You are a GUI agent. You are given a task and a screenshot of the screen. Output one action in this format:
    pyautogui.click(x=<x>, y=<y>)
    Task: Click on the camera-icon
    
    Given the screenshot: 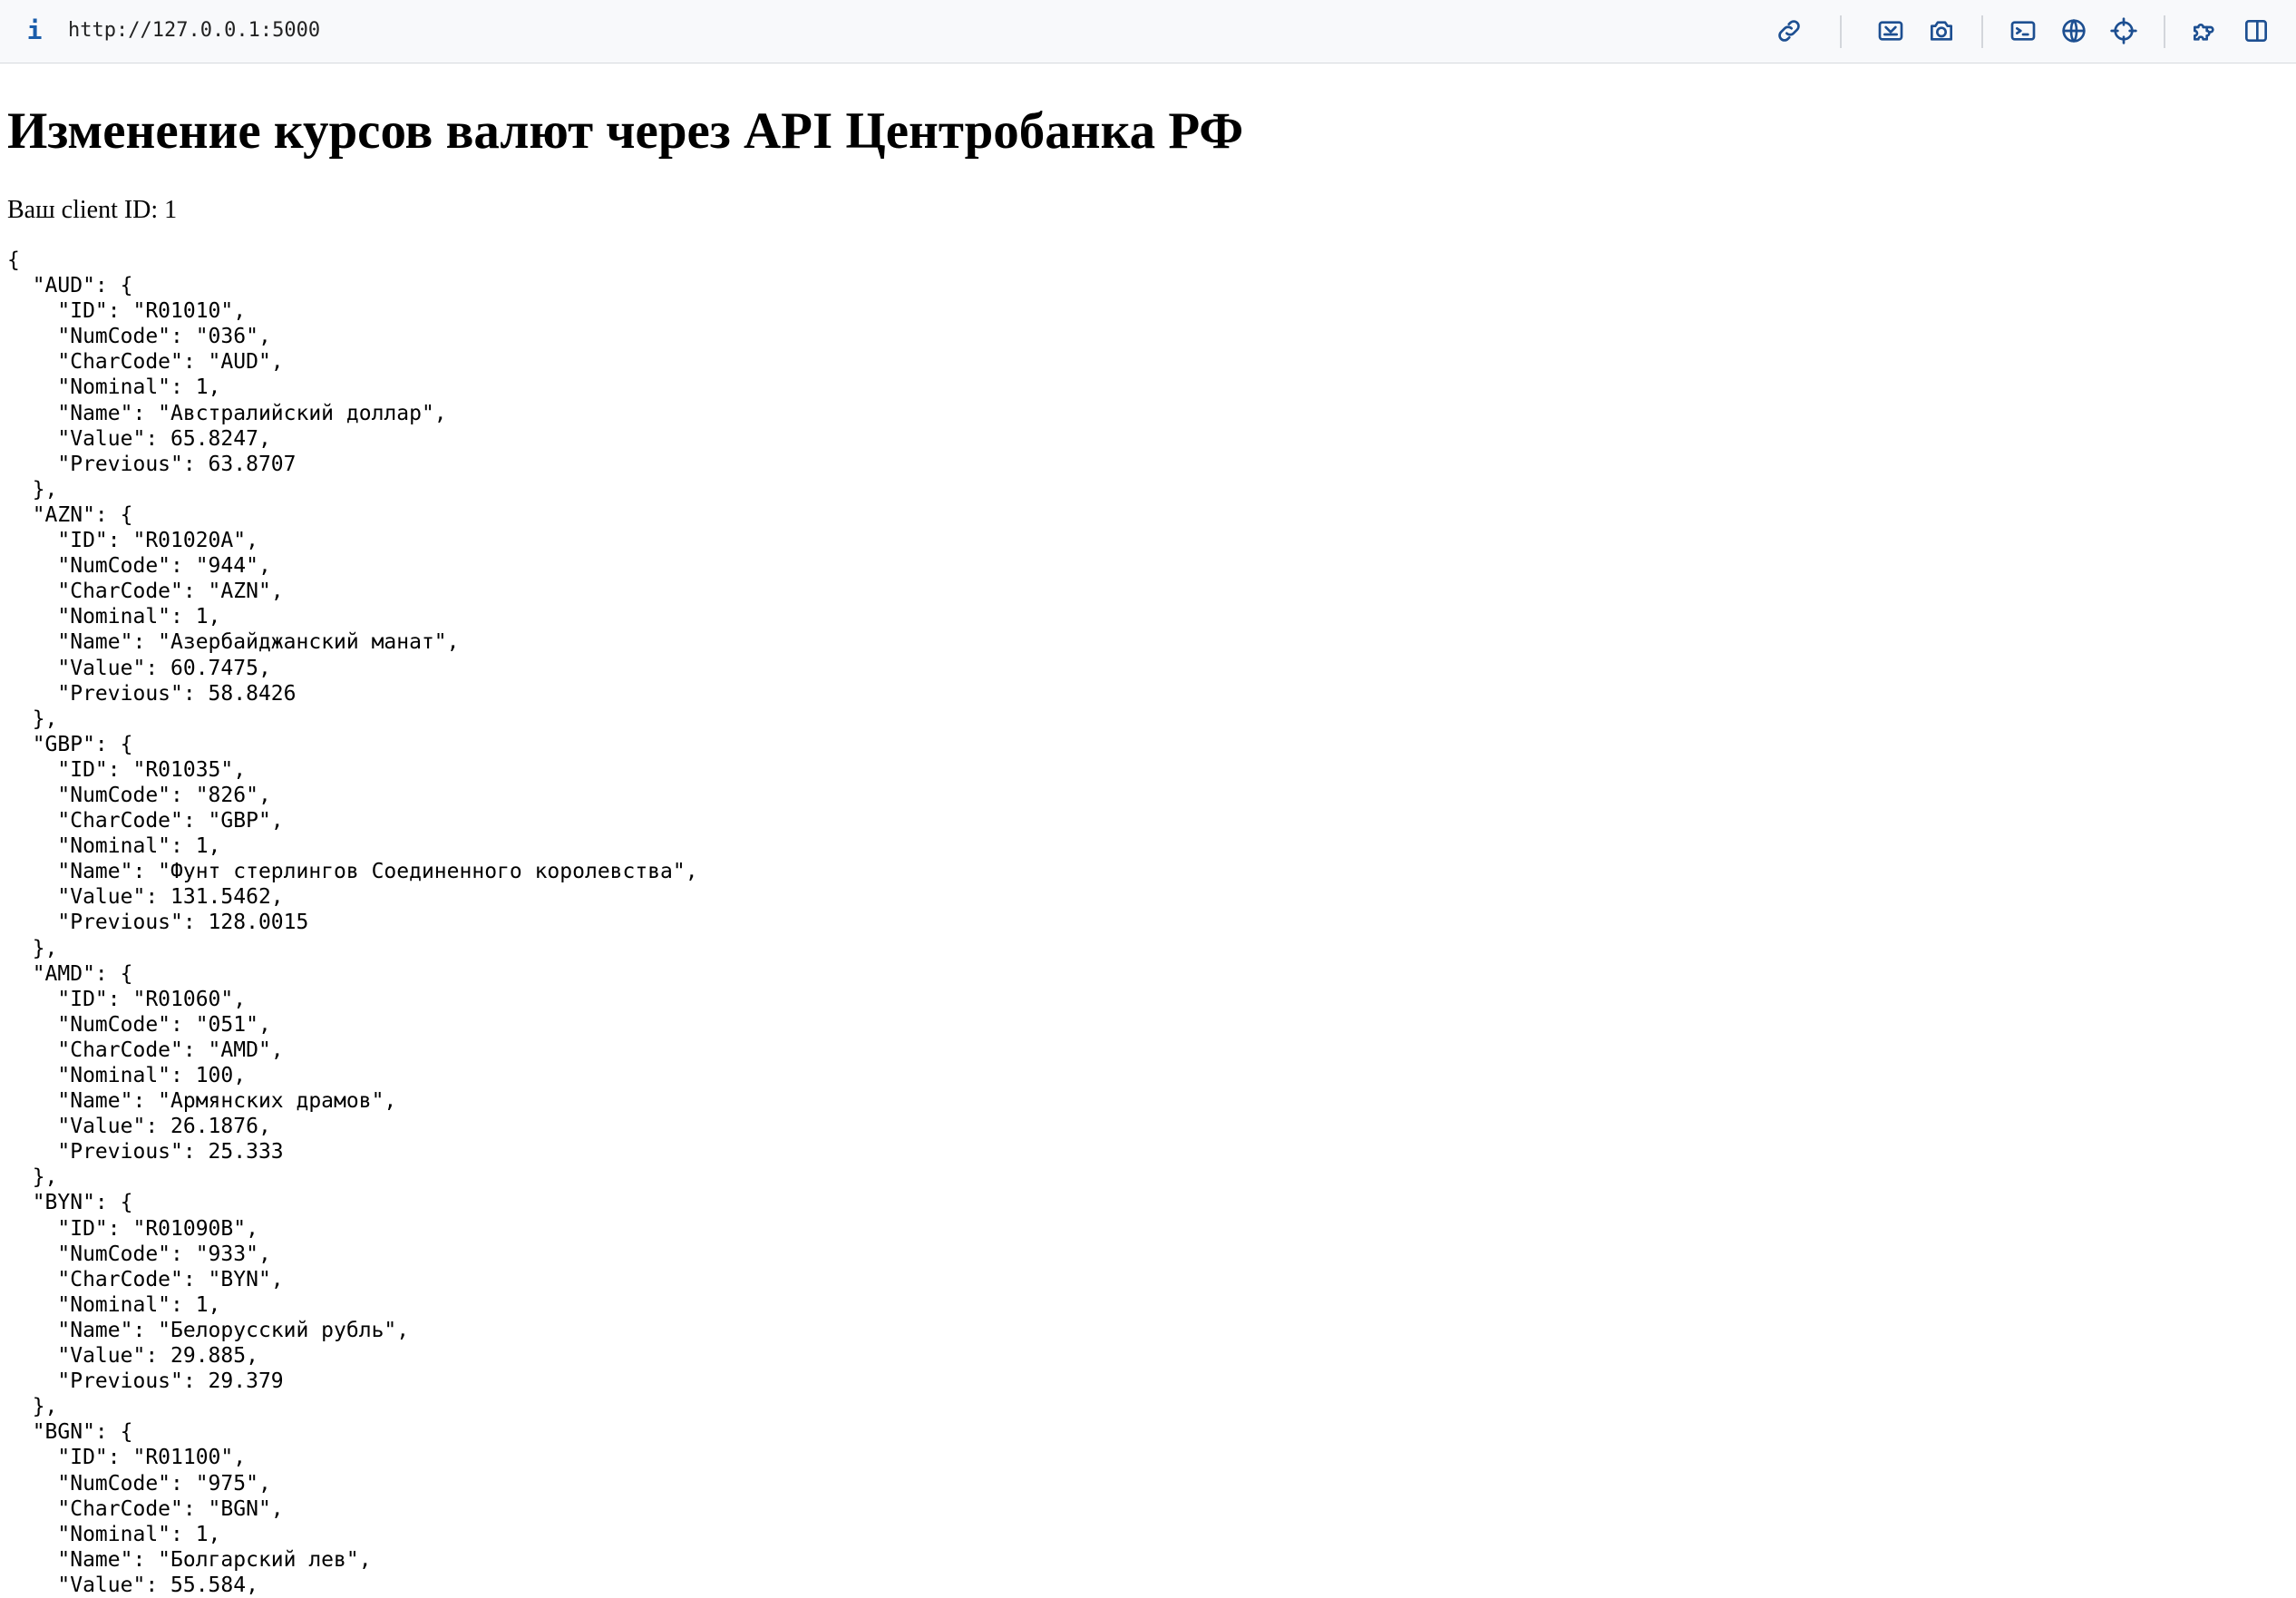 What is the action you would take?
    pyautogui.click(x=1941, y=31)
    